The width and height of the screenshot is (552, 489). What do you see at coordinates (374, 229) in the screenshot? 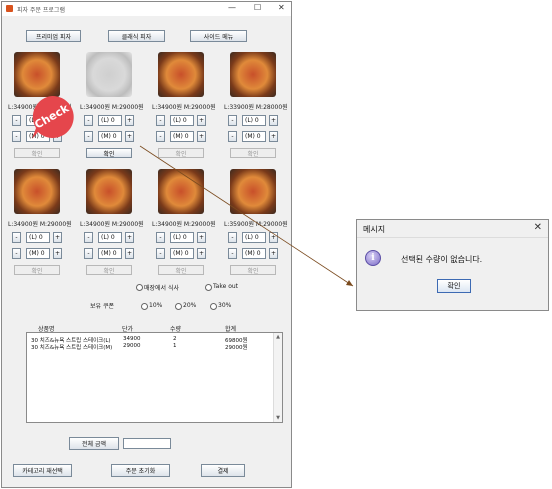
I see `dialog-title: 메시지` at bounding box center [374, 229].